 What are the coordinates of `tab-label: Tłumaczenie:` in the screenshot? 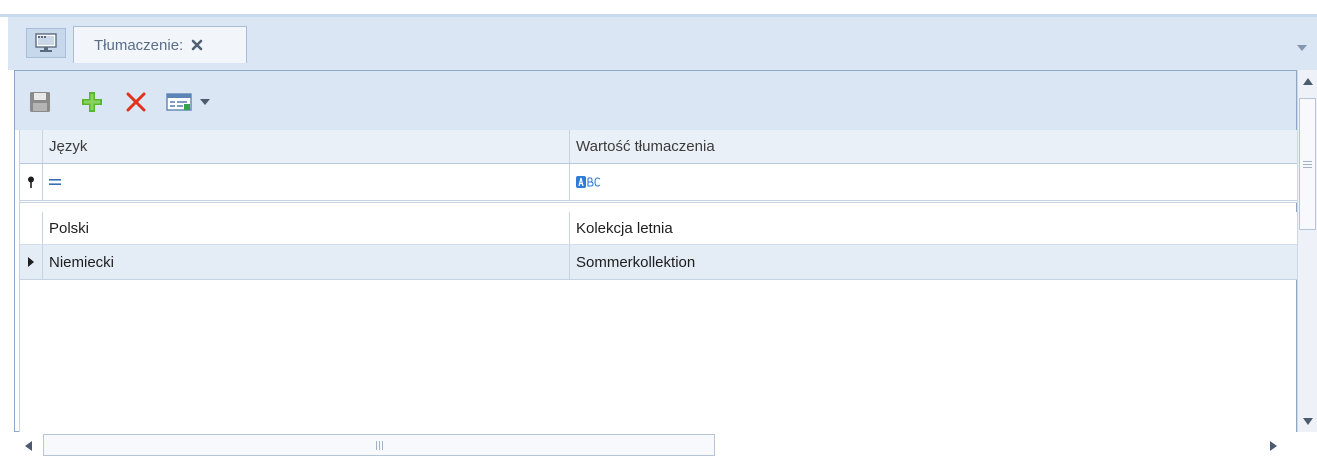 It's located at (139, 45).